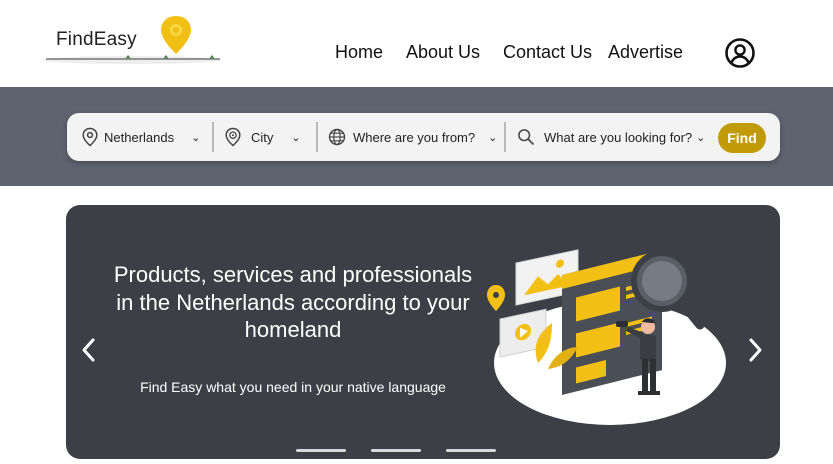 The image size is (833, 464). I want to click on chevron-left-icon, so click(89, 350).